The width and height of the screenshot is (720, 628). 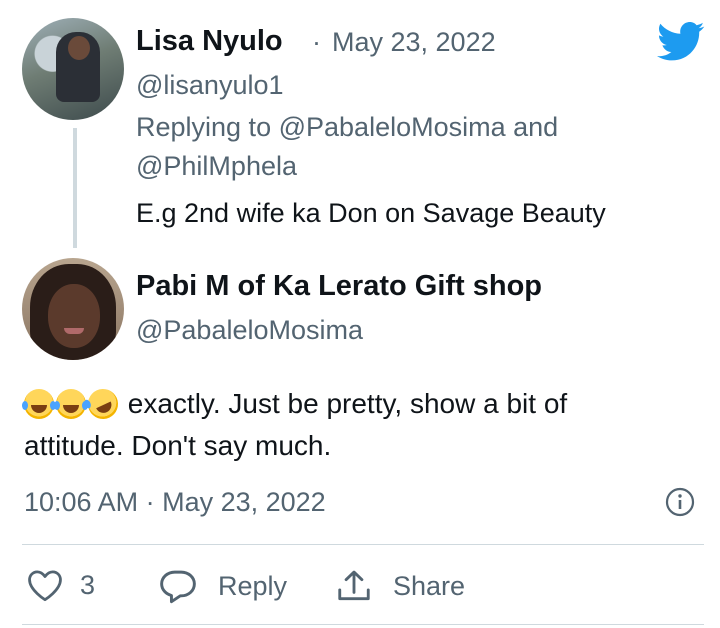 What do you see at coordinates (536, 127) in the screenshot?
I see `replying-to-and: and` at bounding box center [536, 127].